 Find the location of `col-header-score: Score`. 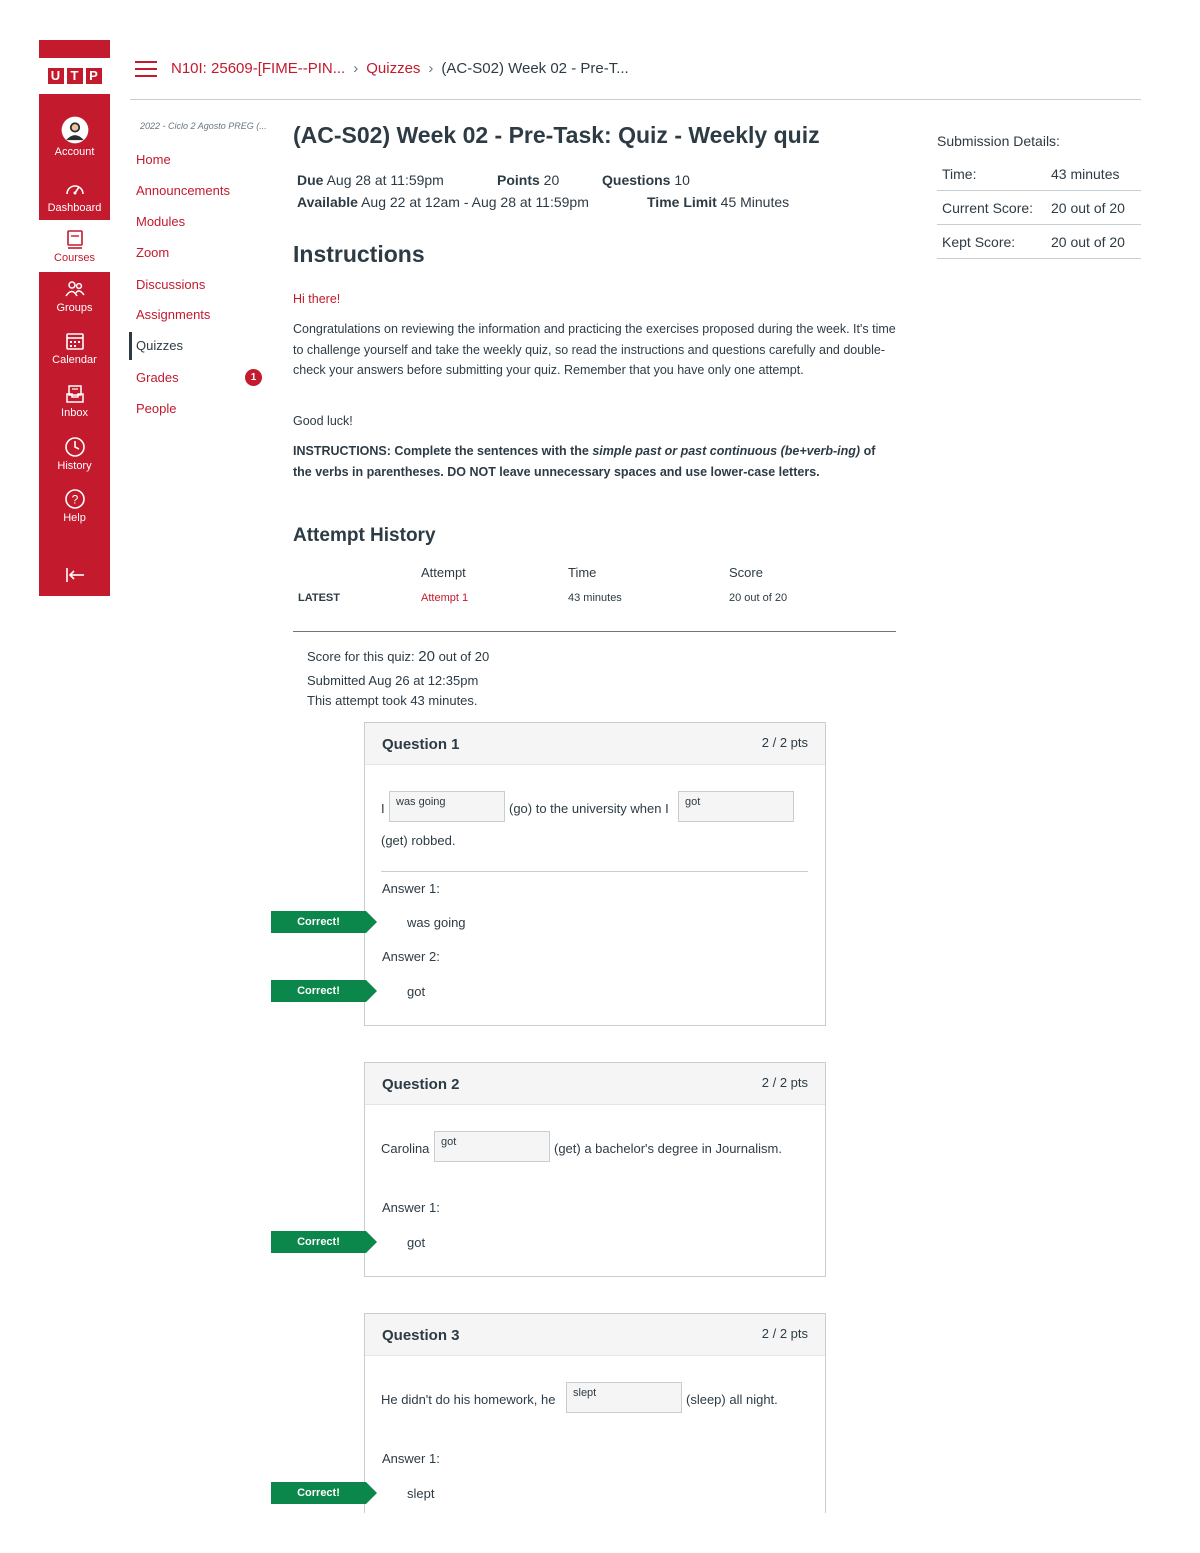

col-header-score: Score is located at coordinates (746, 572).